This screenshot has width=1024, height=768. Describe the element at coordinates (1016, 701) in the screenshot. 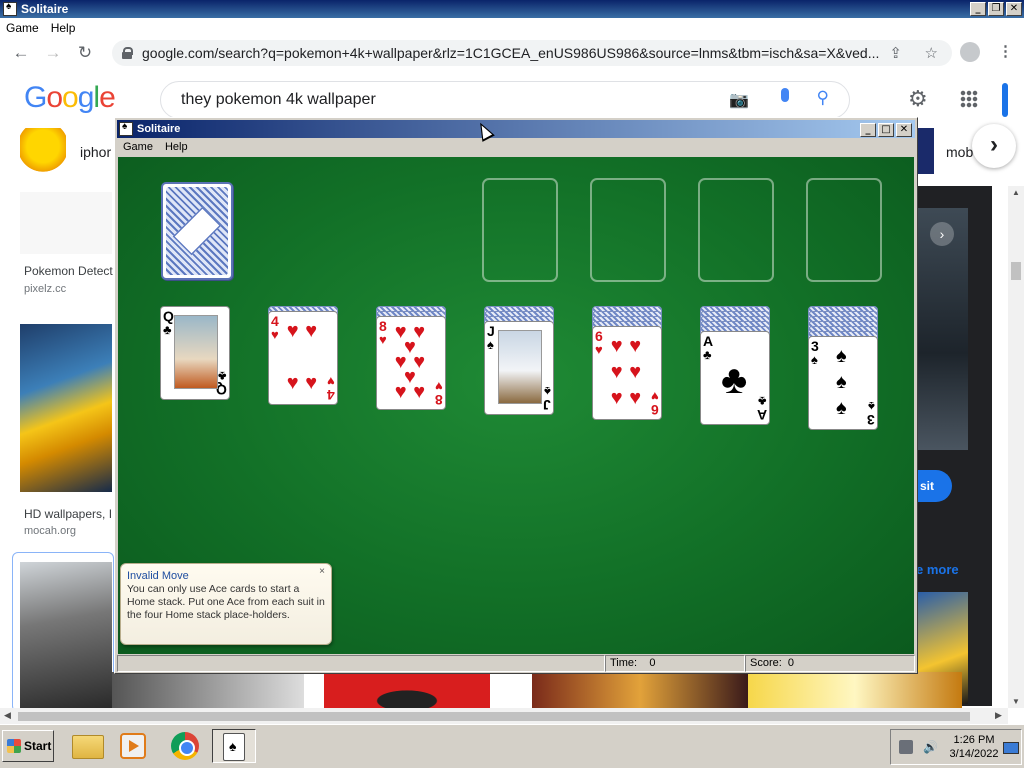

I see `scroll-down-icon: ▼` at that location.